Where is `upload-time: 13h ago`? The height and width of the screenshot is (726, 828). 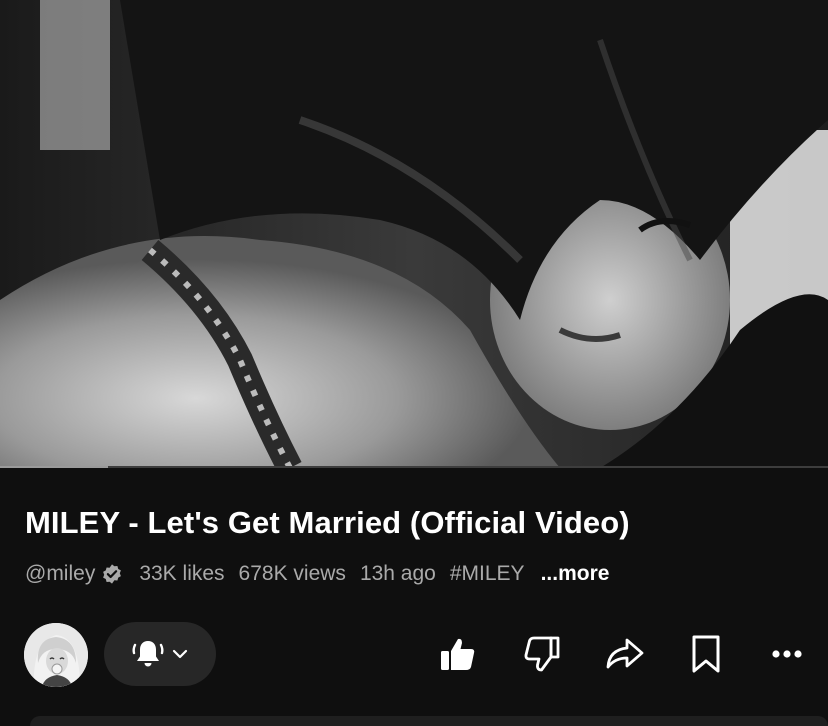 upload-time: 13h ago is located at coordinates (397, 573).